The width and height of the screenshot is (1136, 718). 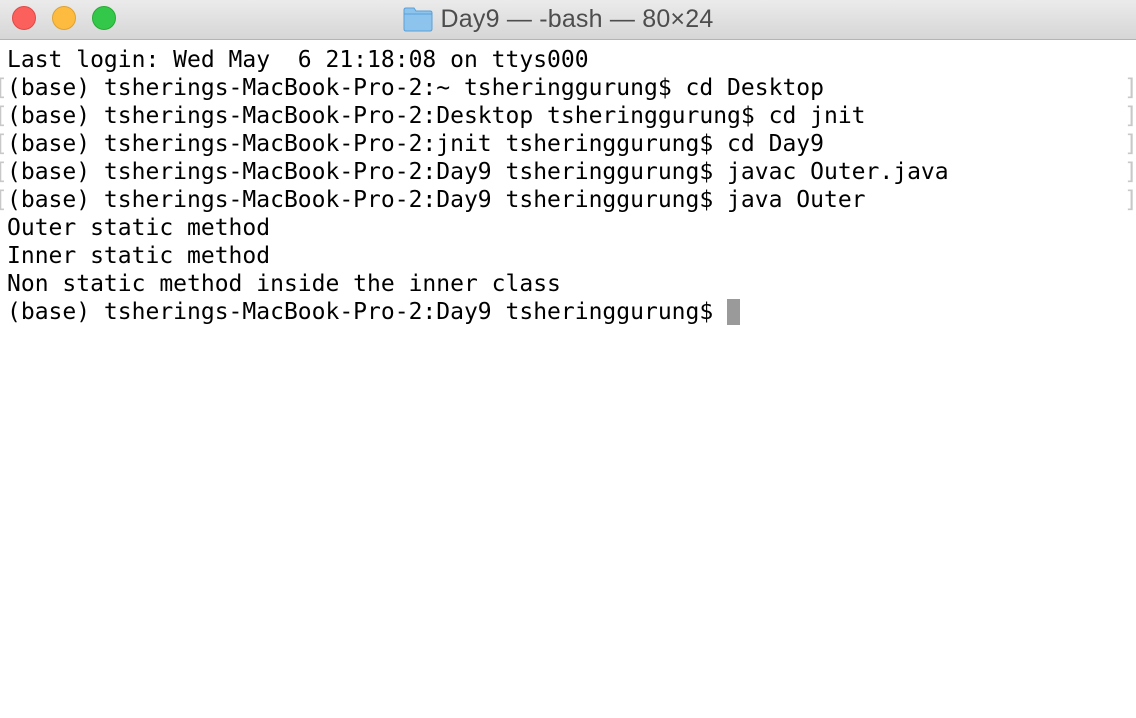 I want to click on terminal-line: Non static method inside the inner class, so click(x=284, y=284).